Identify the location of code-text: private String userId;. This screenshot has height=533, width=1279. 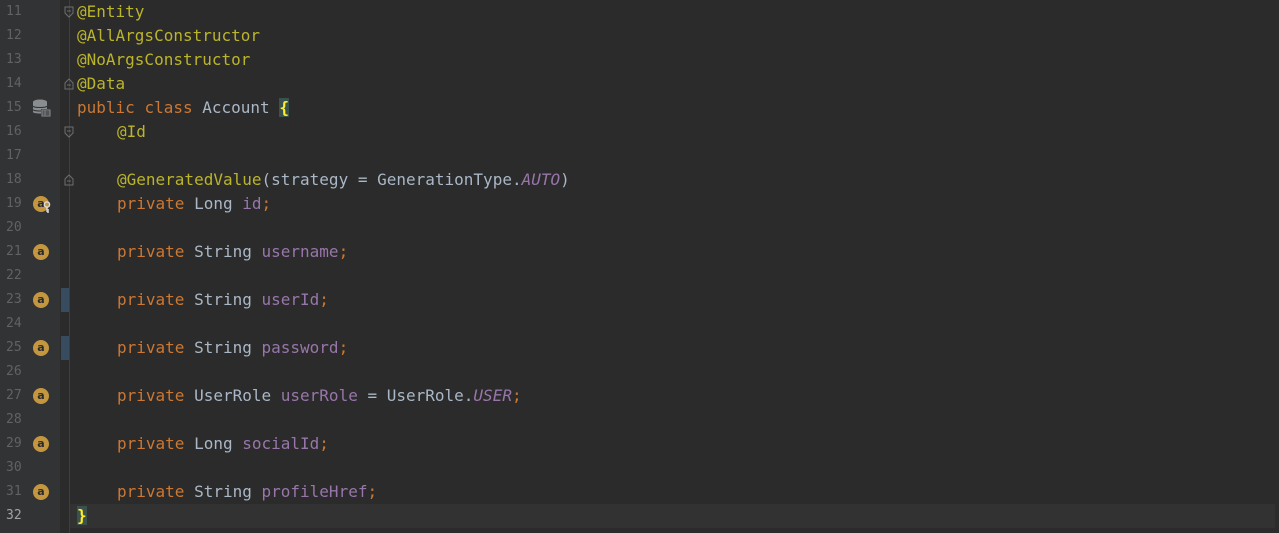
(203, 300).